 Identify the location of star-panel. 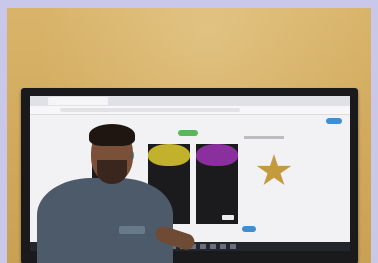
(276, 181).